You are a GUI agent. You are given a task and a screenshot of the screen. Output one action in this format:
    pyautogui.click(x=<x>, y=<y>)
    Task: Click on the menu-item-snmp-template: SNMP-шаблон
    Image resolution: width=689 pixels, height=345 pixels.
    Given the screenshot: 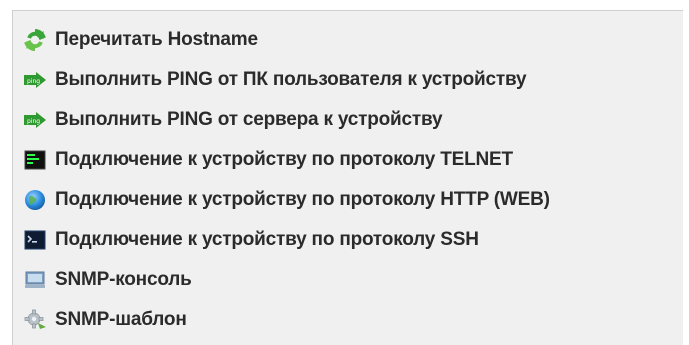 What is the action you would take?
    pyautogui.click(x=105, y=320)
    